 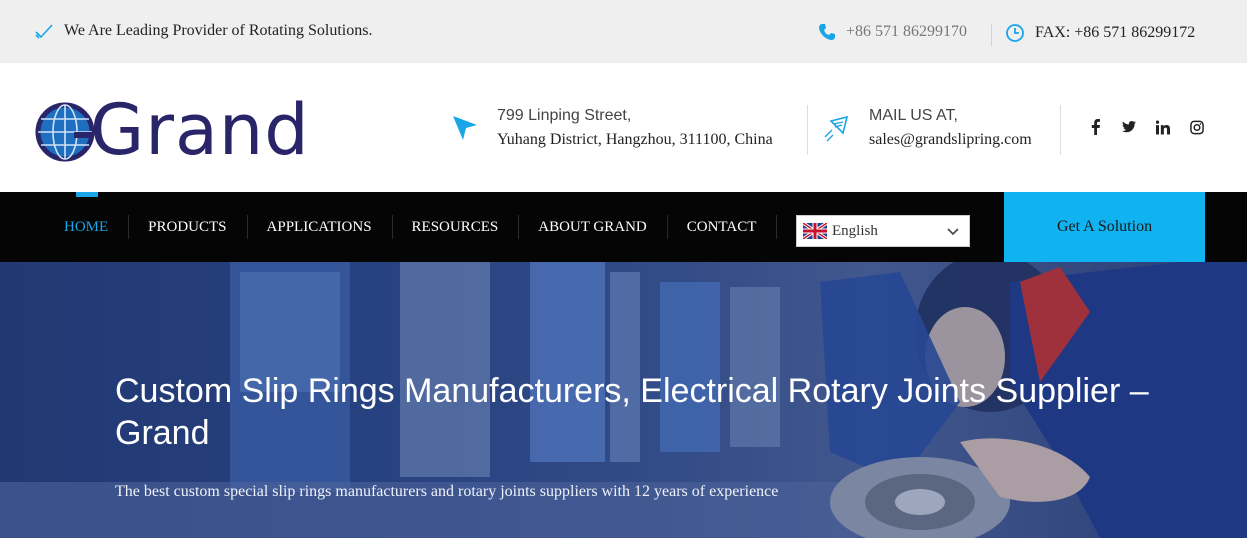 What do you see at coordinates (836, 128) in the screenshot?
I see `envelope-rocket-icon` at bounding box center [836, 128].